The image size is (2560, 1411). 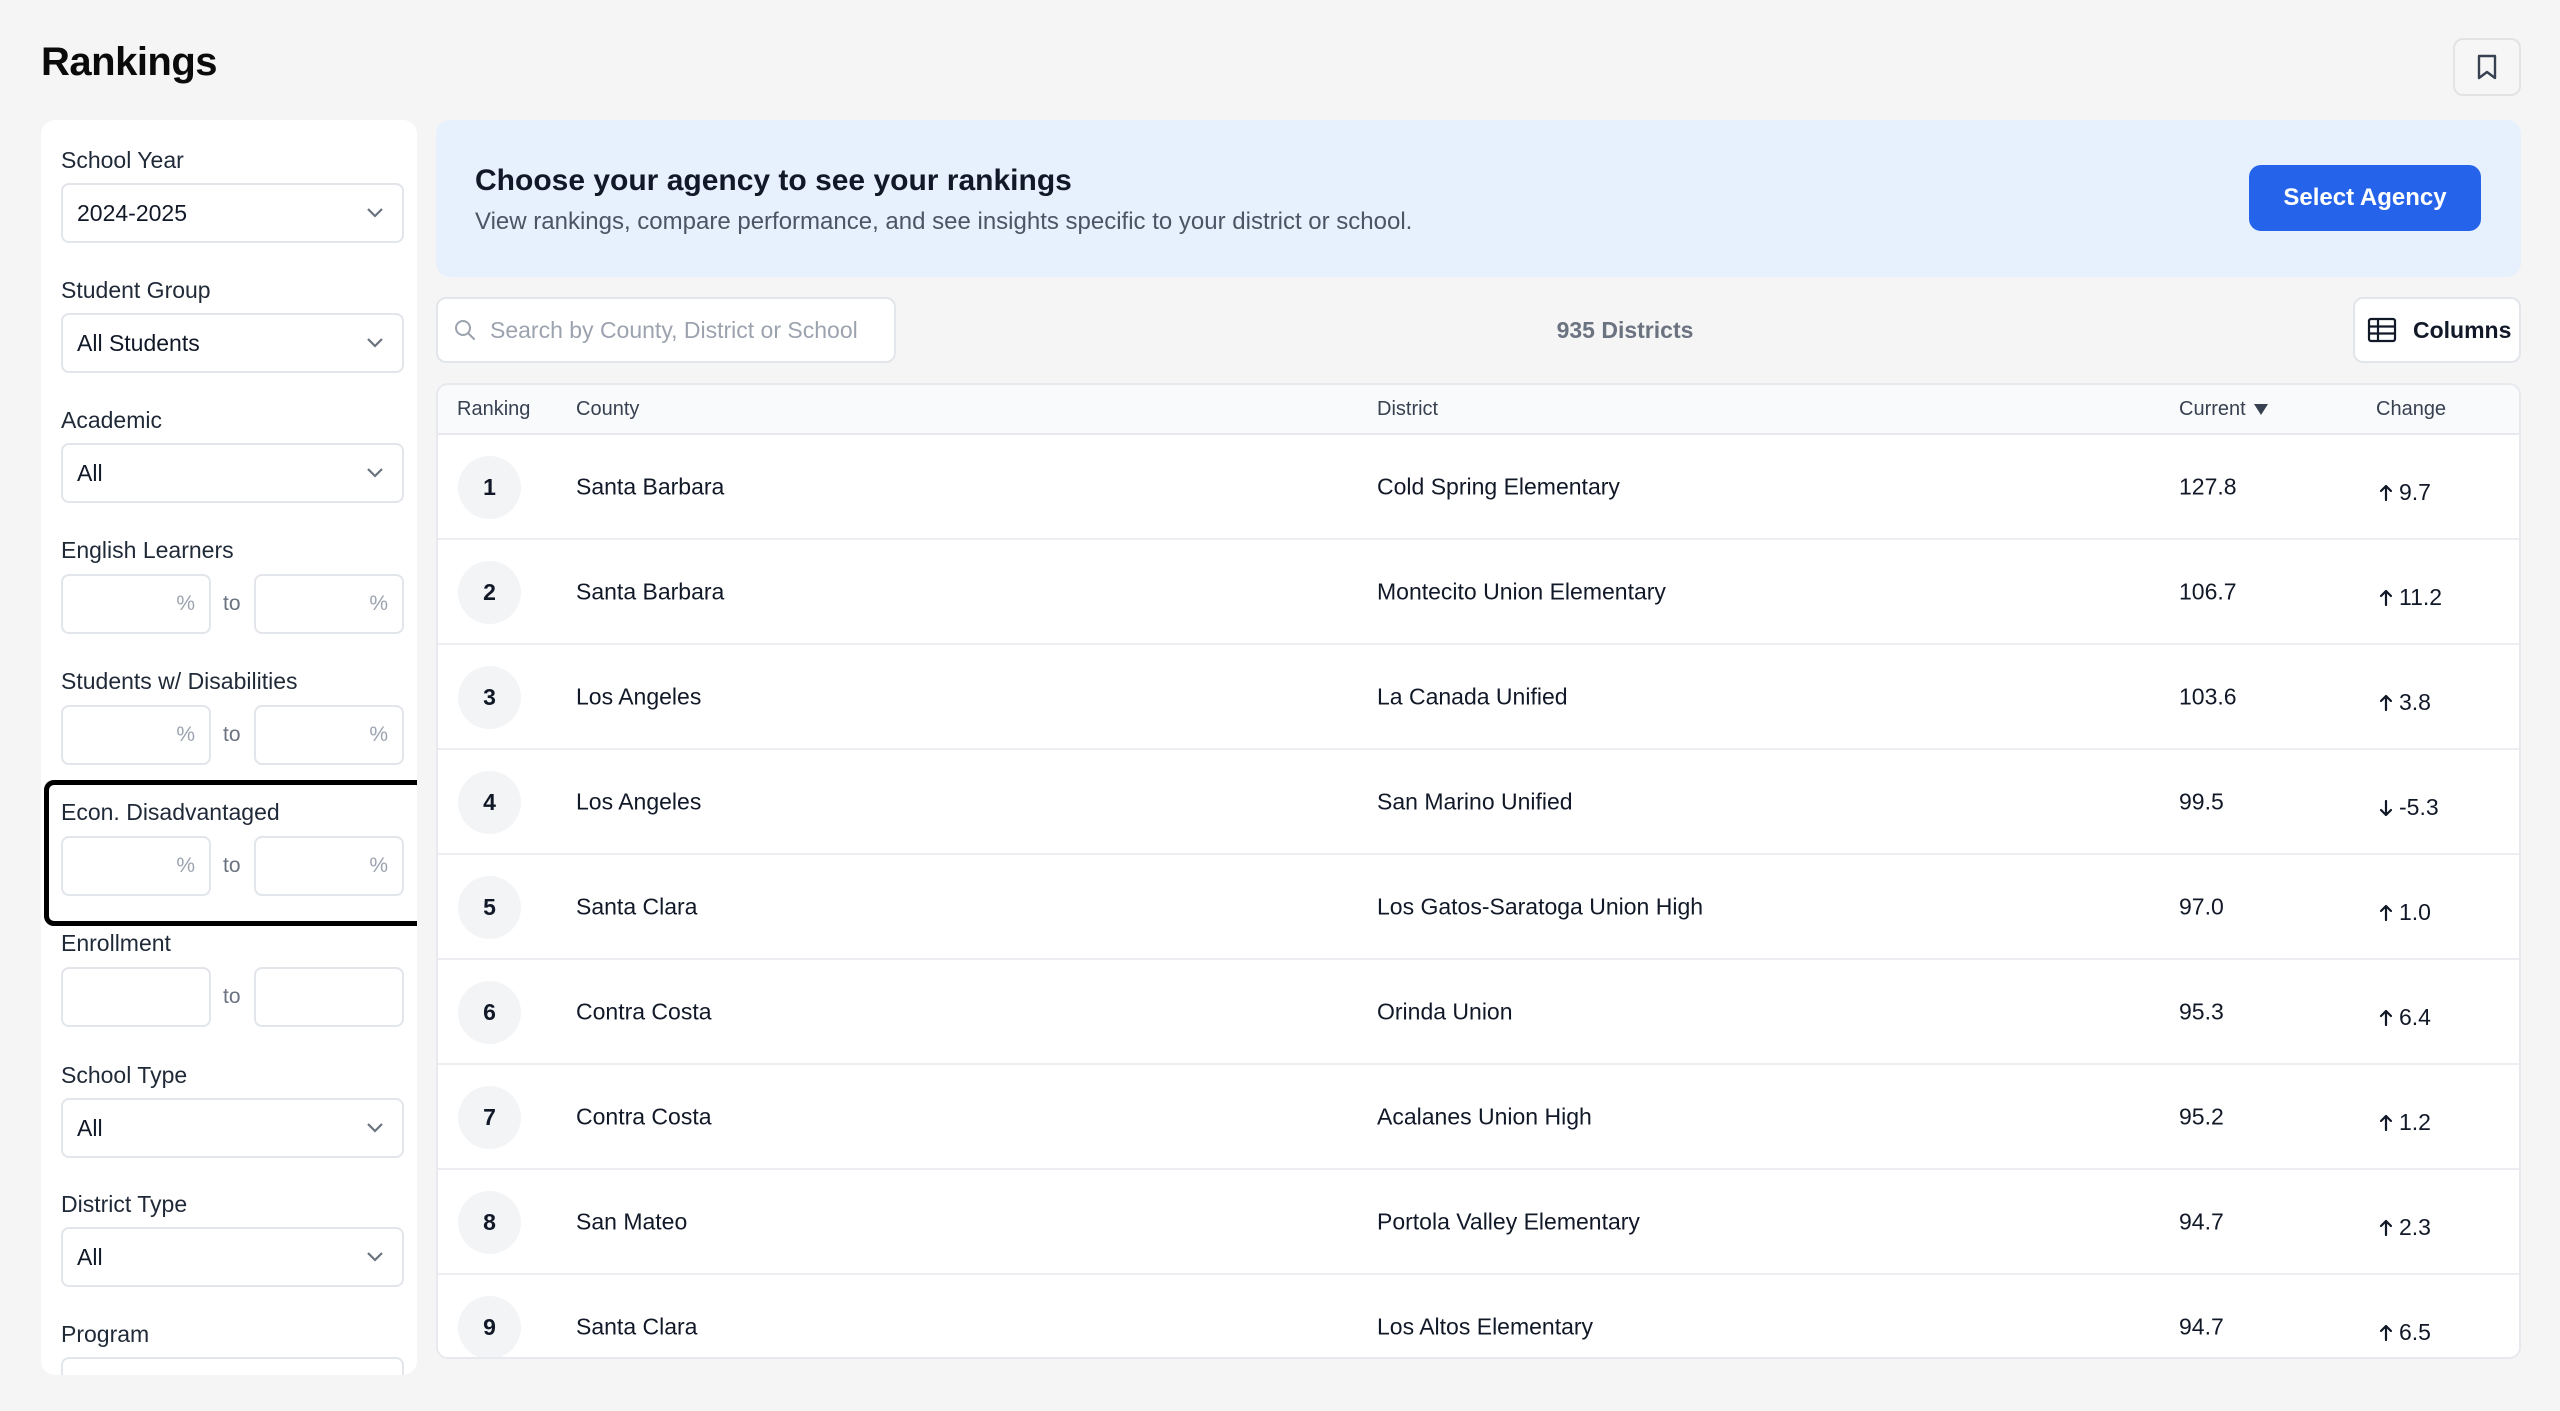 What do you see at coordinates (2415, 1332) in the screenshot?
I see `change-value: 6.5` at bounding box center [2415, 1332].